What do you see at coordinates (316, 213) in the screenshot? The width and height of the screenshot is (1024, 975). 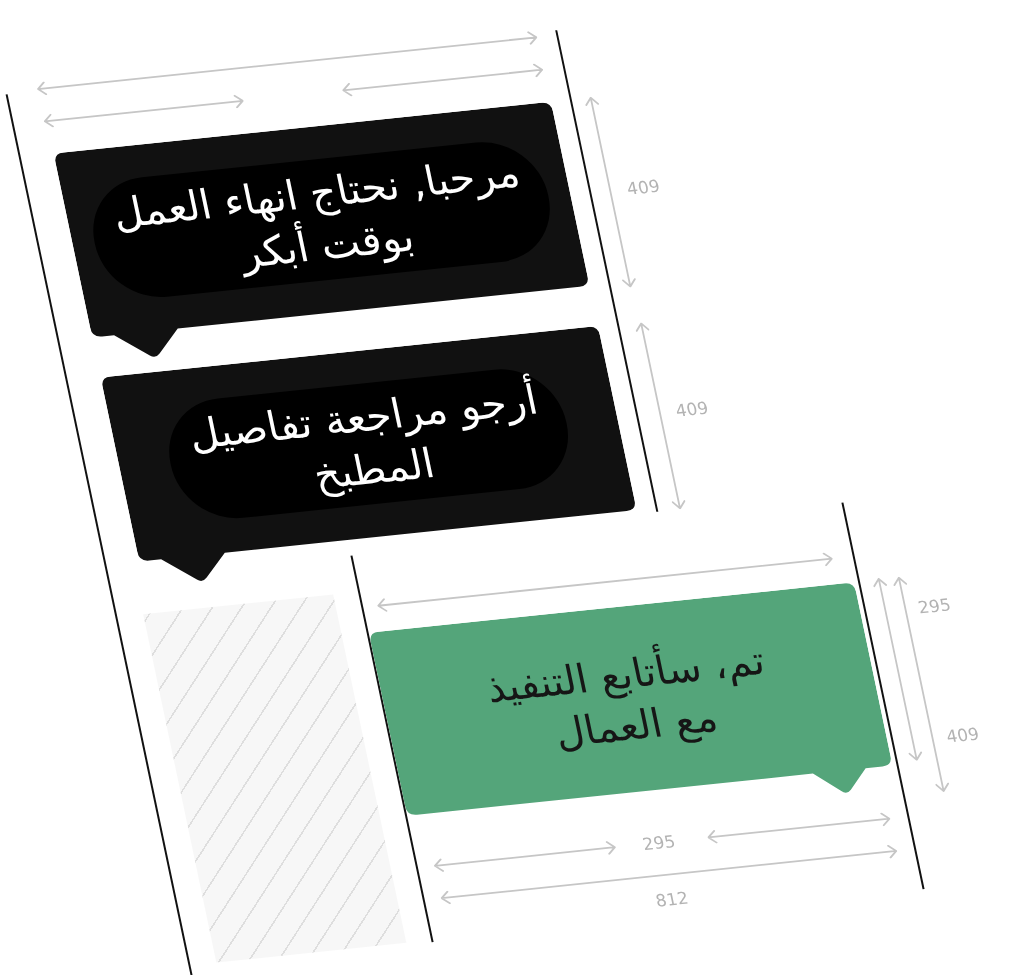 I see `message-text: مرحبا, نحتاج انهاء العمل بوقت أبكر` at bounding box center [316, 213].